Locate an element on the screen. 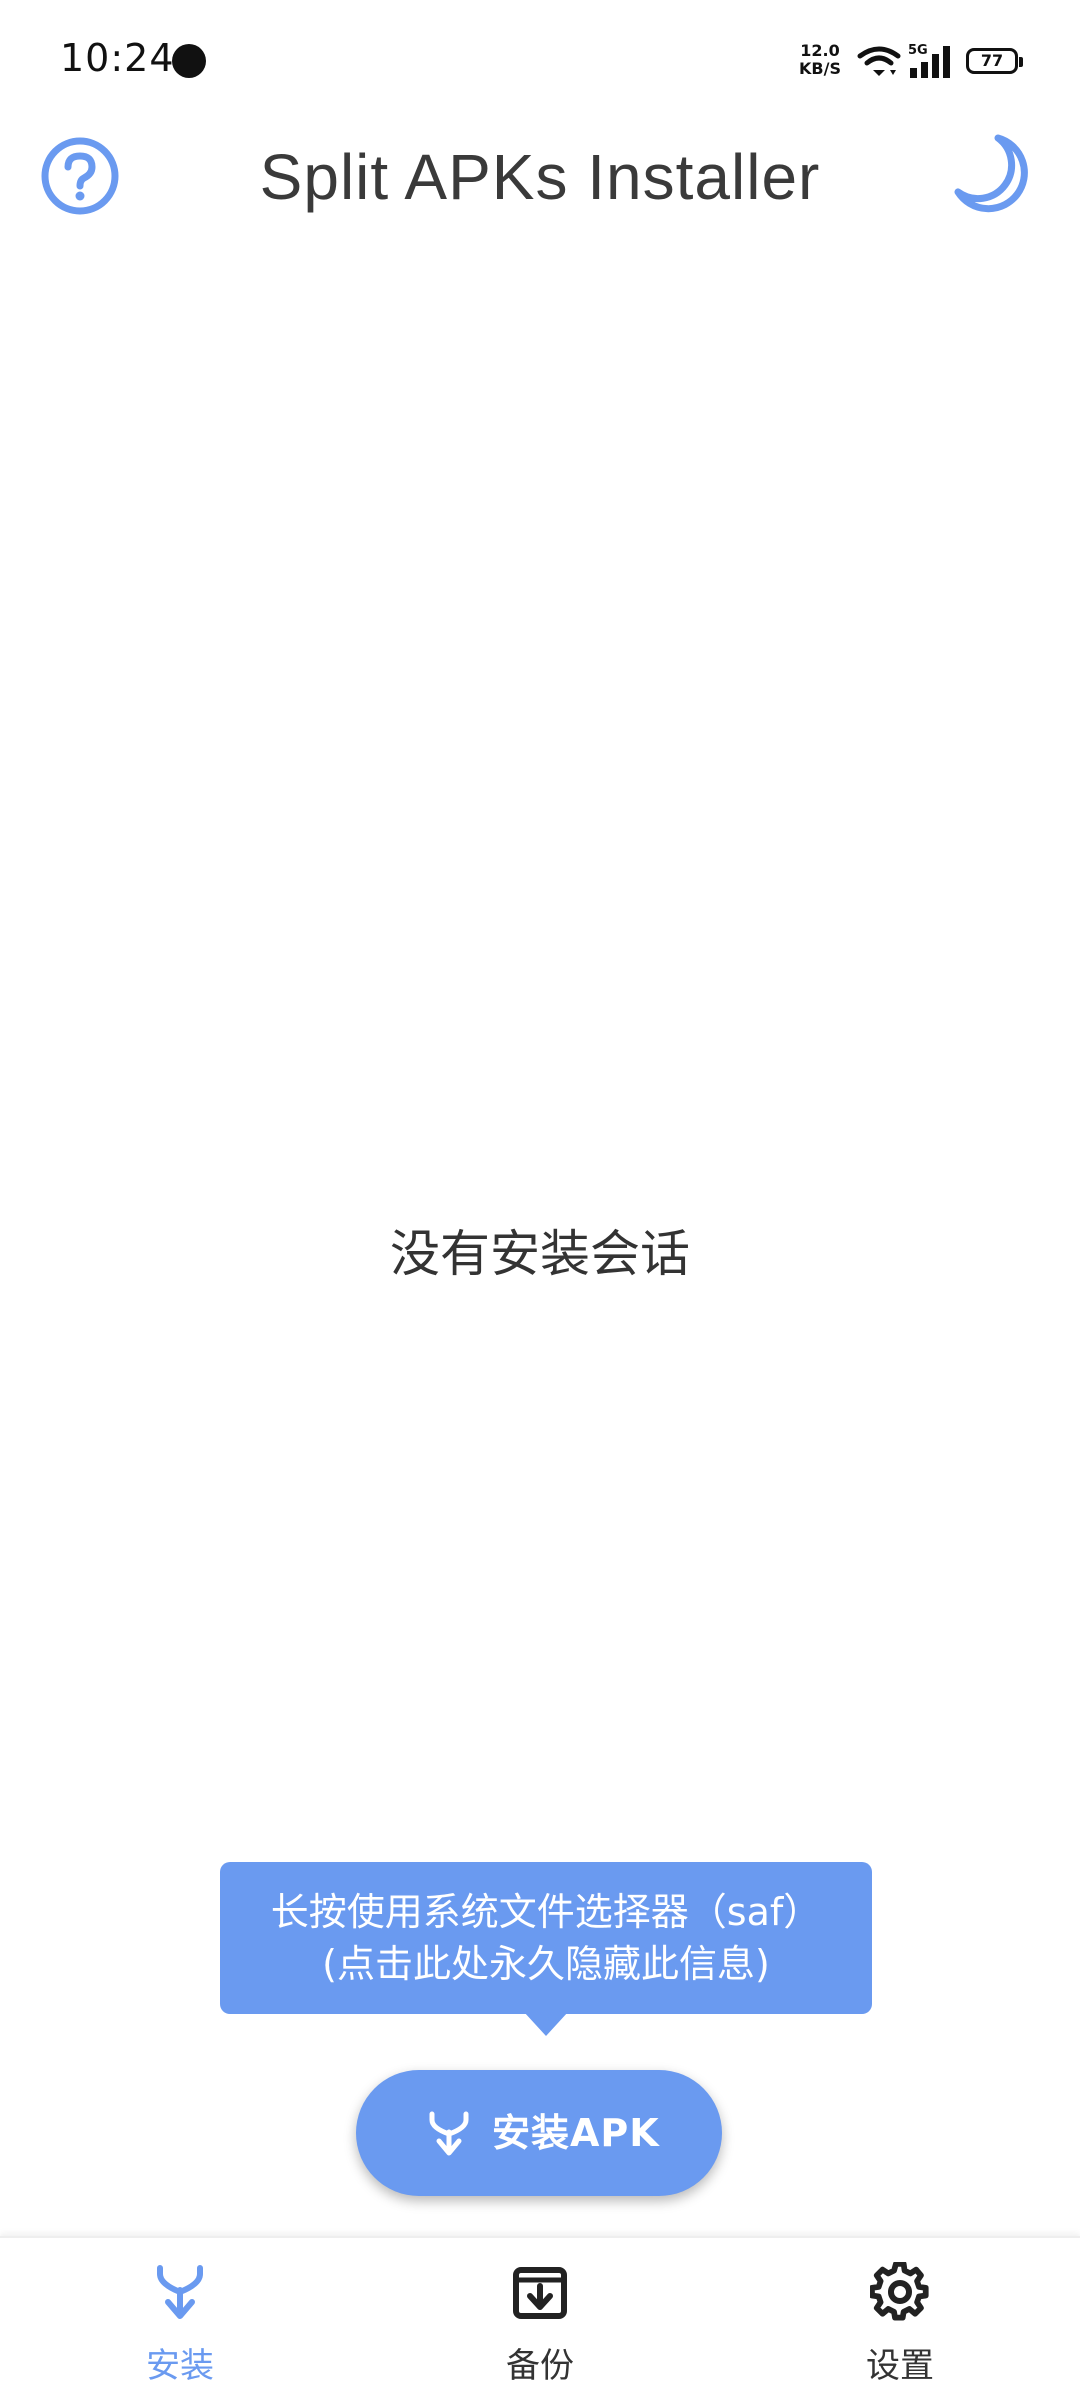 The image size is (1080, 2402). status-time: 10:24 is located at coordinates (117, 58).